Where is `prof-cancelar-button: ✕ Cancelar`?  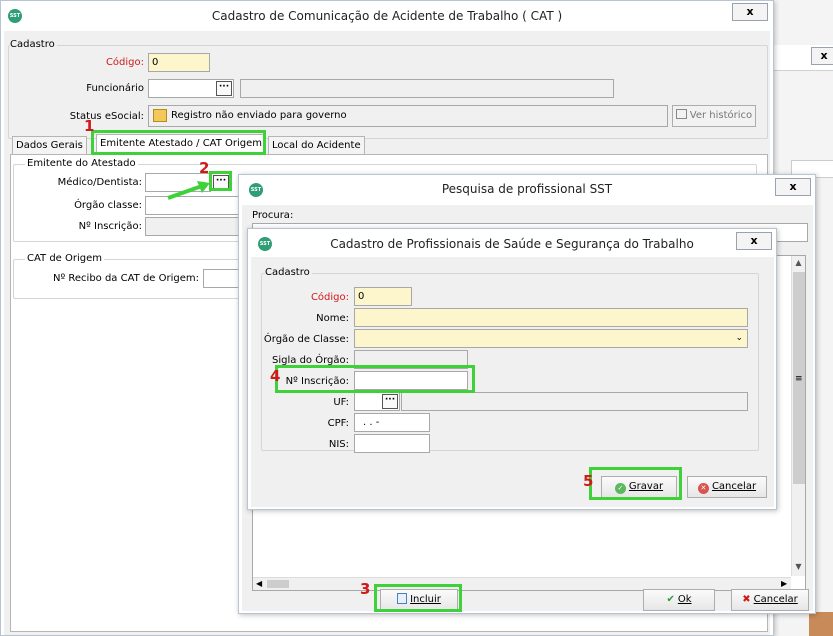 prof-cancelar-button: ✕ Cancelar is located at coordinates (727, 487).